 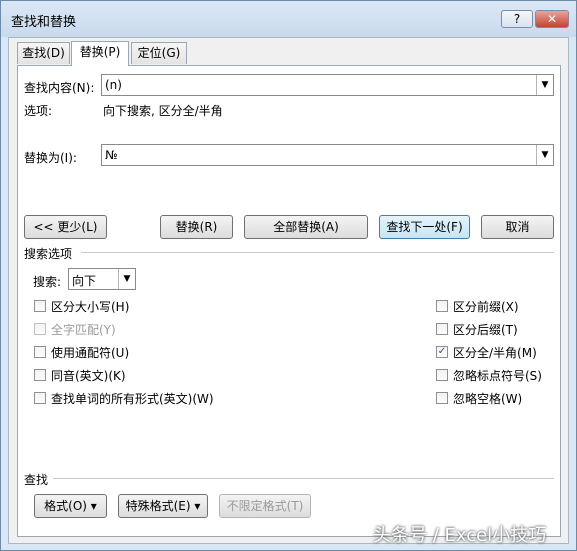 What do you see at coordinates (70, 506) in the screenshot?
I see `format-button: 格式(O) ▾` at bounding box center [70, 506].